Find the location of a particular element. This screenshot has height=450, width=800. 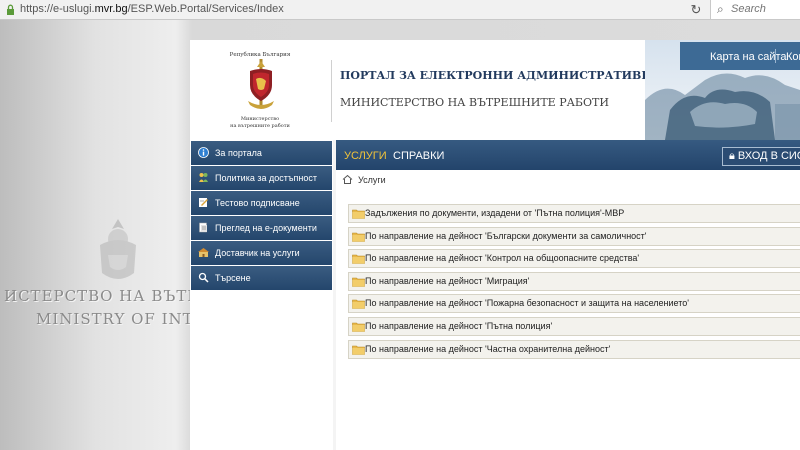

sidebar-item-label: За портала is located at coordinates (238, 153).